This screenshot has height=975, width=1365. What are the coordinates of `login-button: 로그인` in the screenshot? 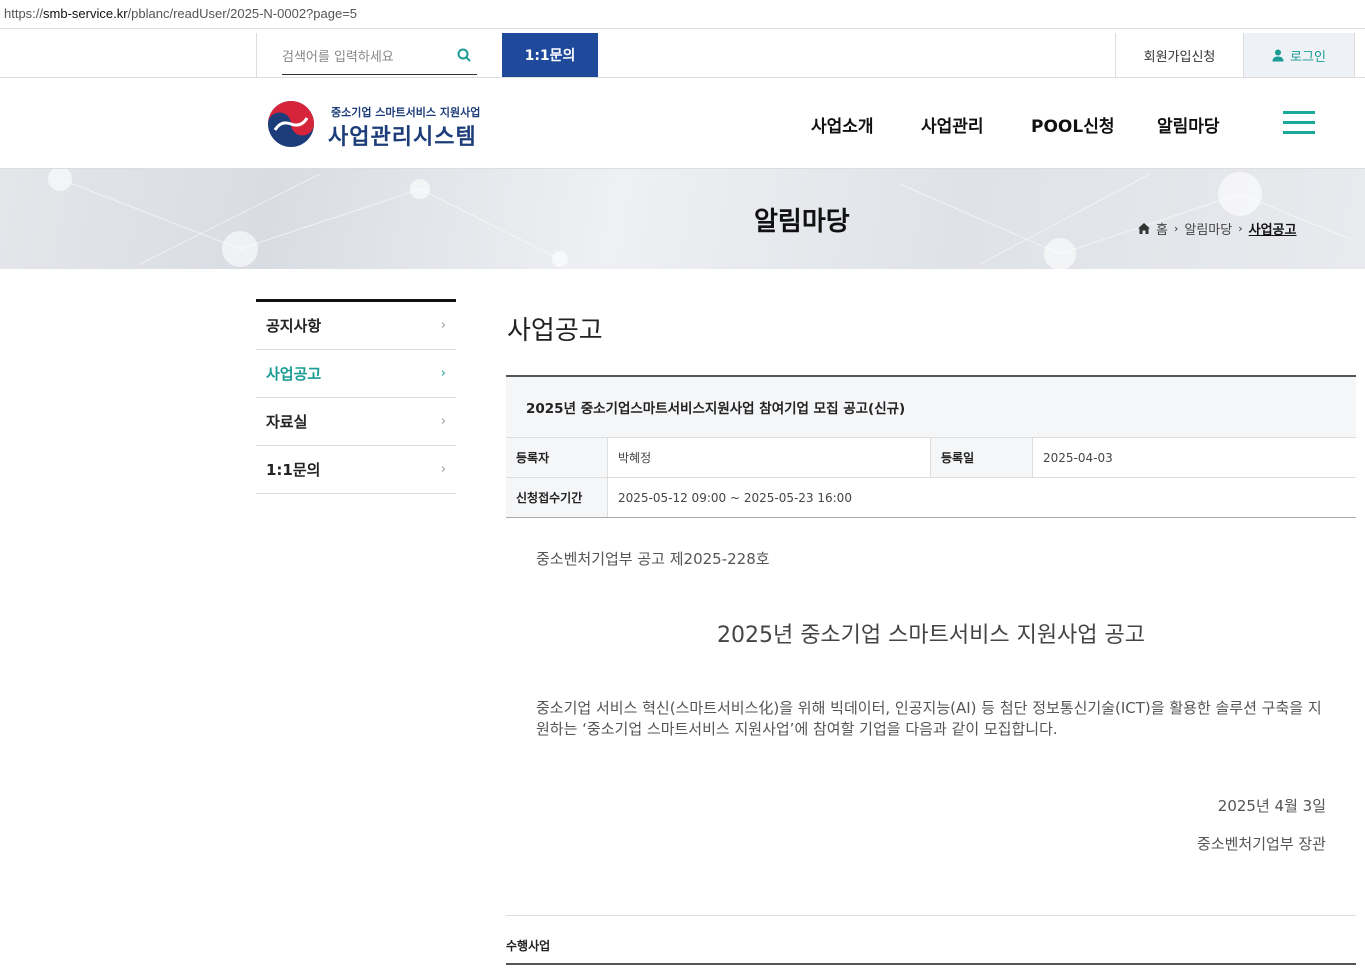 It's located at (1299, 55).